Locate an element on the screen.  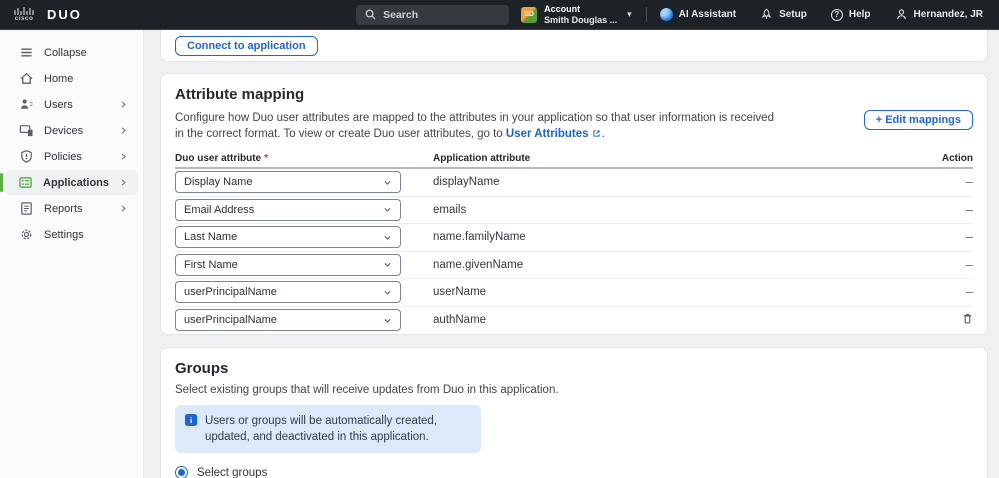
sidebar-item-label: Reports is located at coordinates (63, 208).